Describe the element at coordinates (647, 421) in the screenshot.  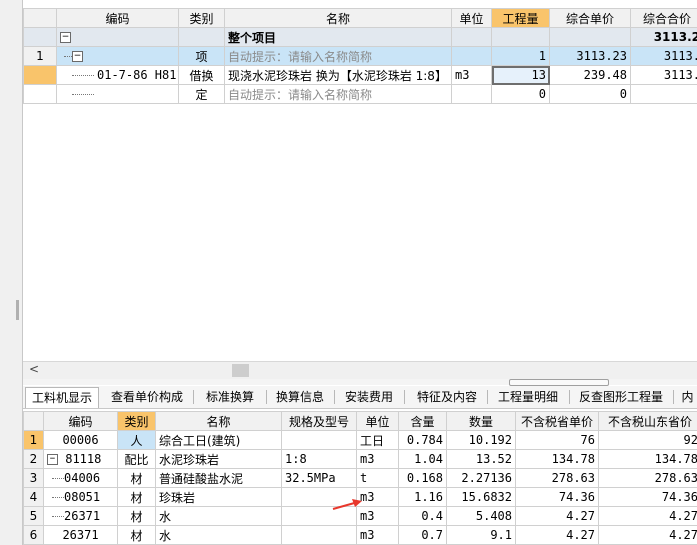
I see `header-price-shandong: 不含税山东省价` at that location.